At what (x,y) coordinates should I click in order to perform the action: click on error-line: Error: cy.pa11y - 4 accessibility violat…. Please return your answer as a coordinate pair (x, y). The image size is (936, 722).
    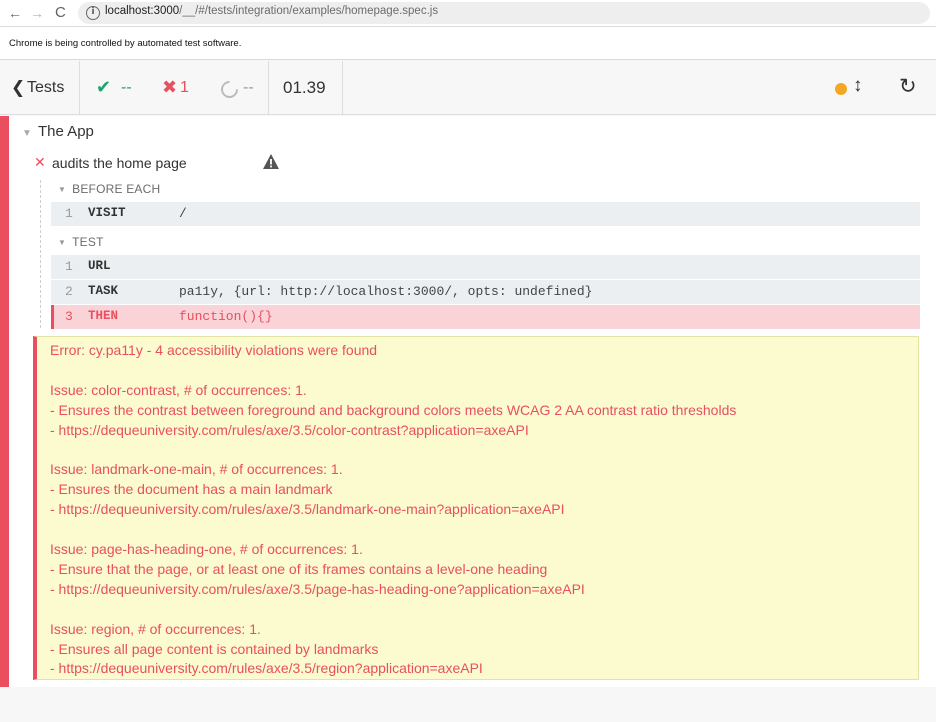
    Looking at the image, I should click on (214, 350).